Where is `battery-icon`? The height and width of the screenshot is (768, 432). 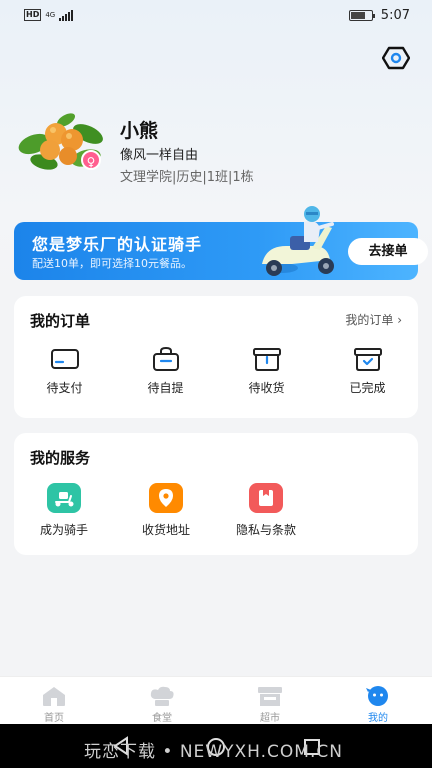
battery-icon is located at coordinates (361, 15).